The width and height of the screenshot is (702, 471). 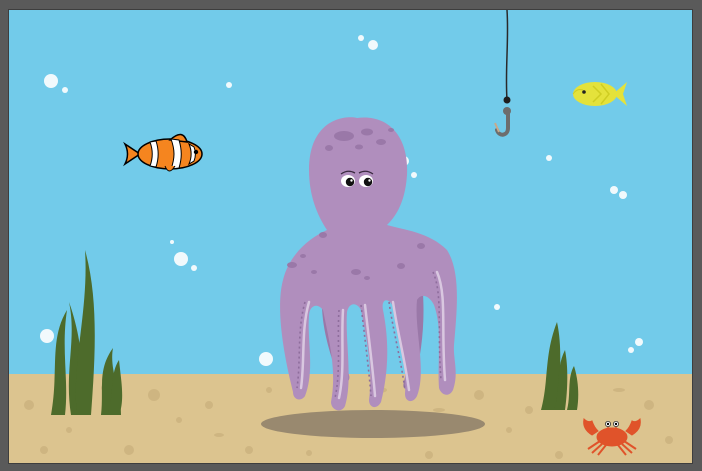 I want to click on octopus-shadow, so click(x=373, y=424).